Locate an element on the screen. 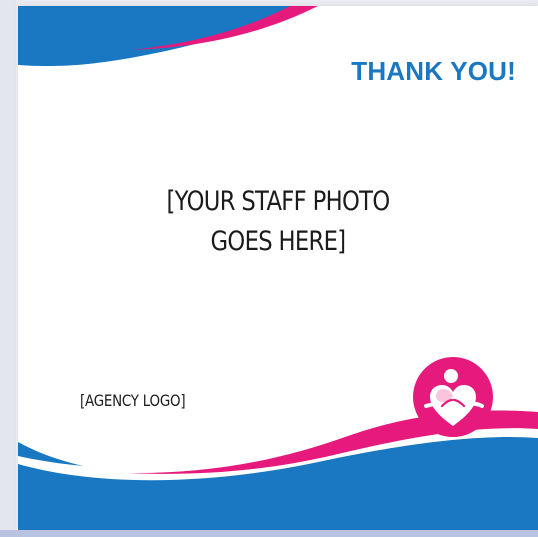  staff-photo-placeholder-line1: [YOUR STAFF PHOTO is located at coordinates (278, 201).